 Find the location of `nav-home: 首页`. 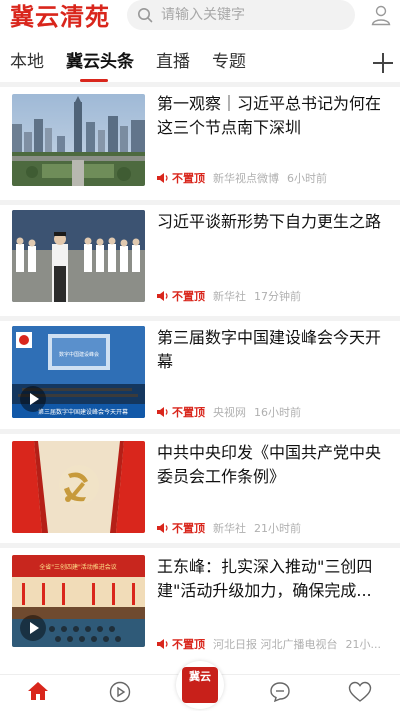

nav-home: 首页 is located at coordinates (38, 696).